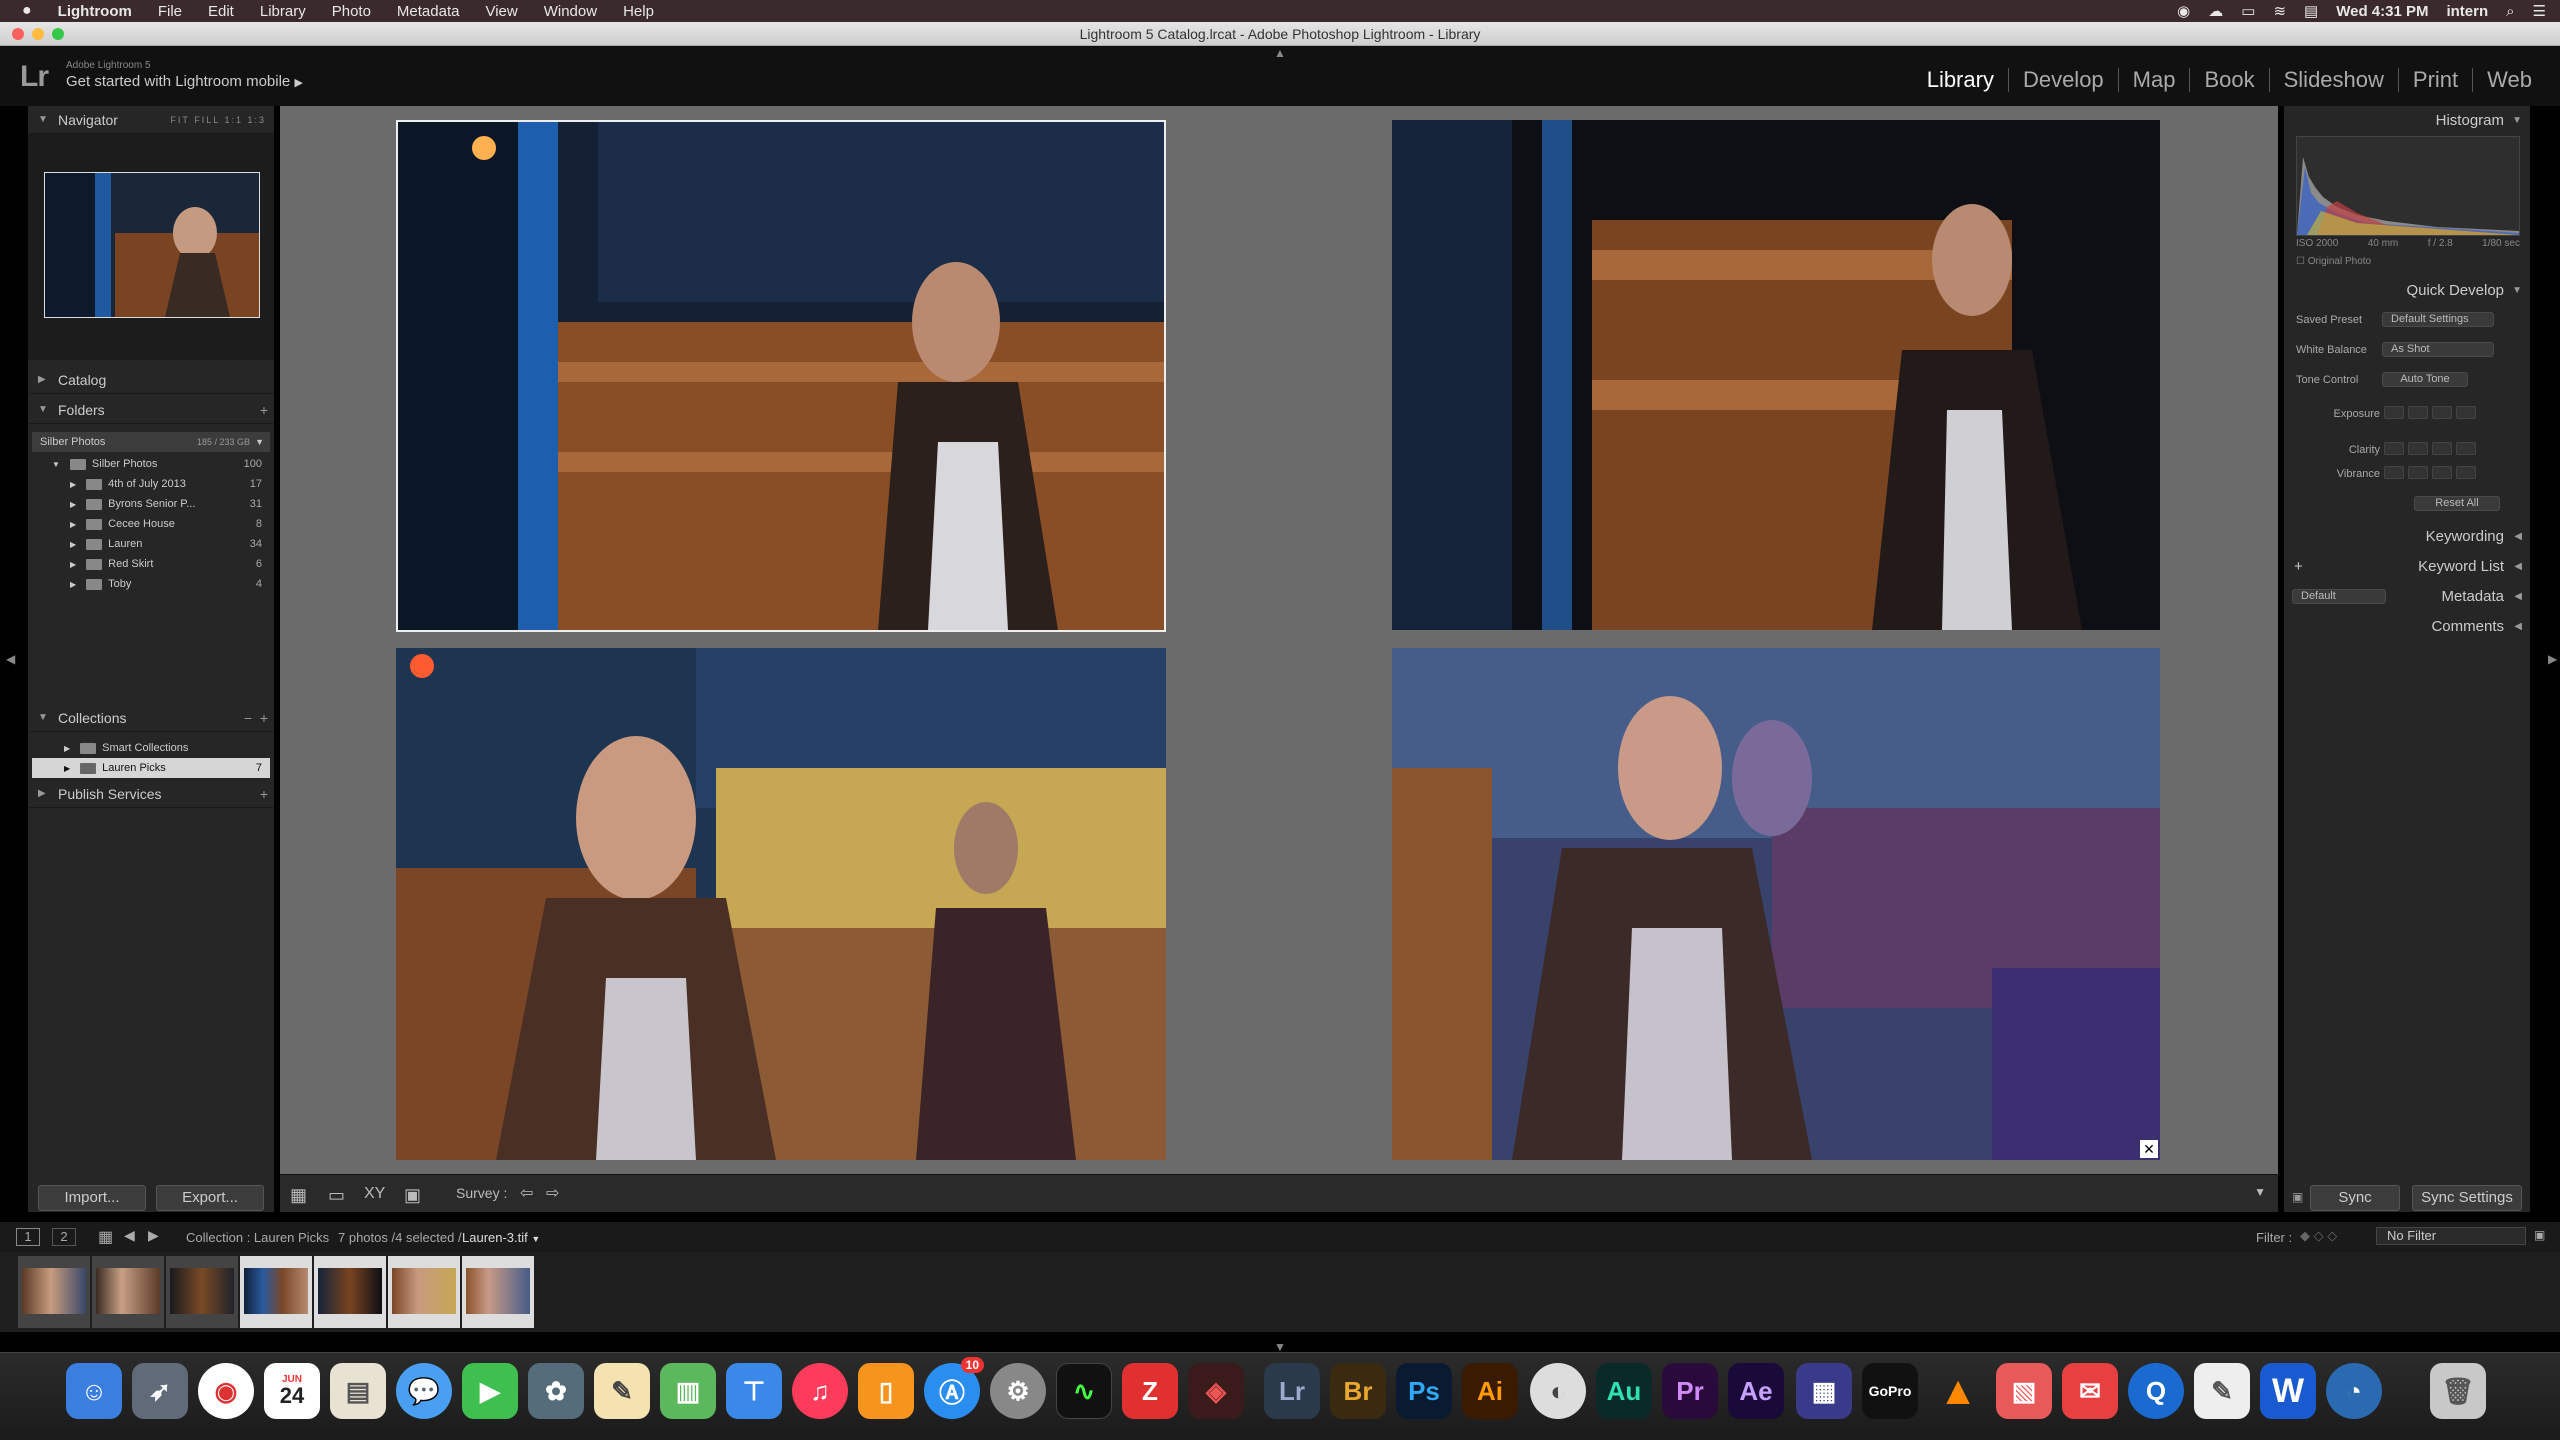 The width and height of the screenshot is (2560, 1440). Describe the element at coordinates (160, 1391) in the screenshot. I see `launchpad-icon: ➶` at that location.